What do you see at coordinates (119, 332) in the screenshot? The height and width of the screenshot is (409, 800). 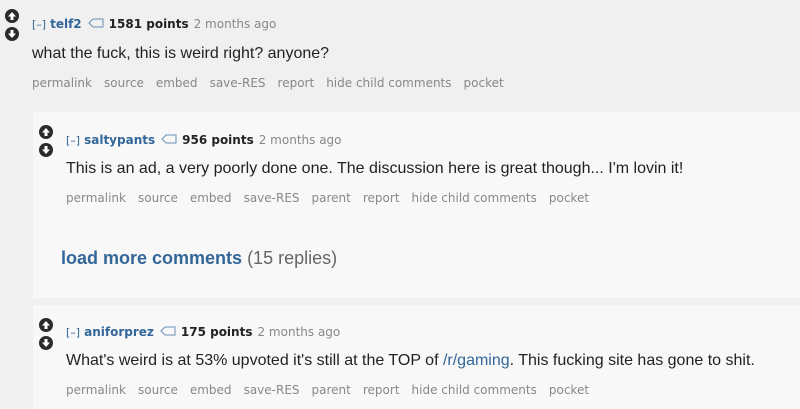 I see `author-link: aniforprez` at bounding box center [119, 332].